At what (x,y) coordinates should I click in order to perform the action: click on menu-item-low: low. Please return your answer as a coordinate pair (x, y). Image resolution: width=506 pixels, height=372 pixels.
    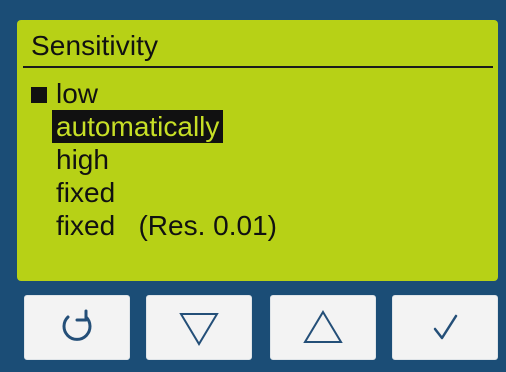
    Looking at the image, I should click on (255, 93).